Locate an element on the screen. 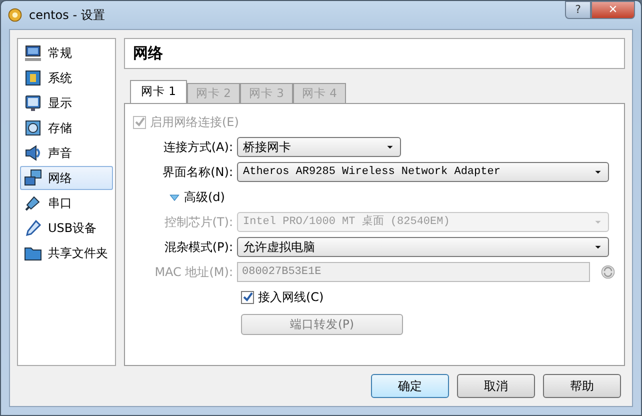 The height and width of the screenshot is (416, 642). dialog-button: 帮助 is located at coordinates (582, 386).